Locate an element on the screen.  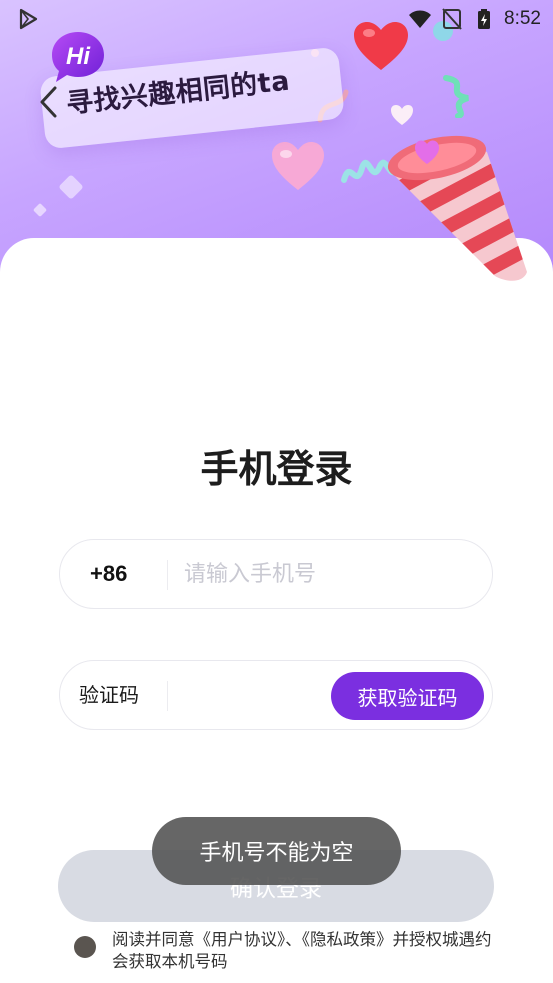
status-bar: 8:52 is located at coordinates (276, 19).